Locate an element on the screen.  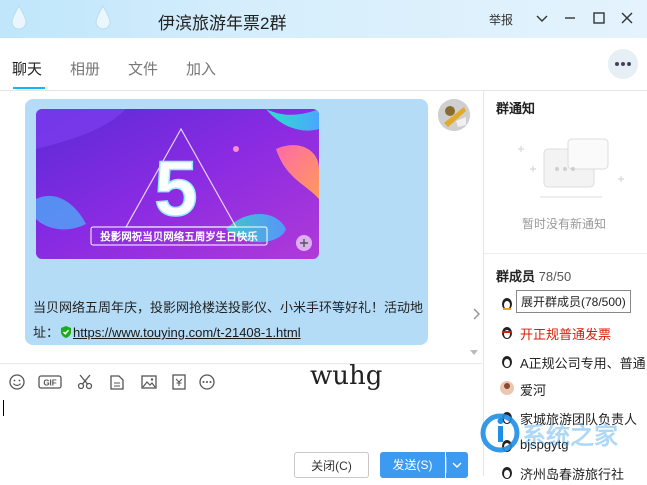
active-tab-indicator is located at coordinates (29, 88).